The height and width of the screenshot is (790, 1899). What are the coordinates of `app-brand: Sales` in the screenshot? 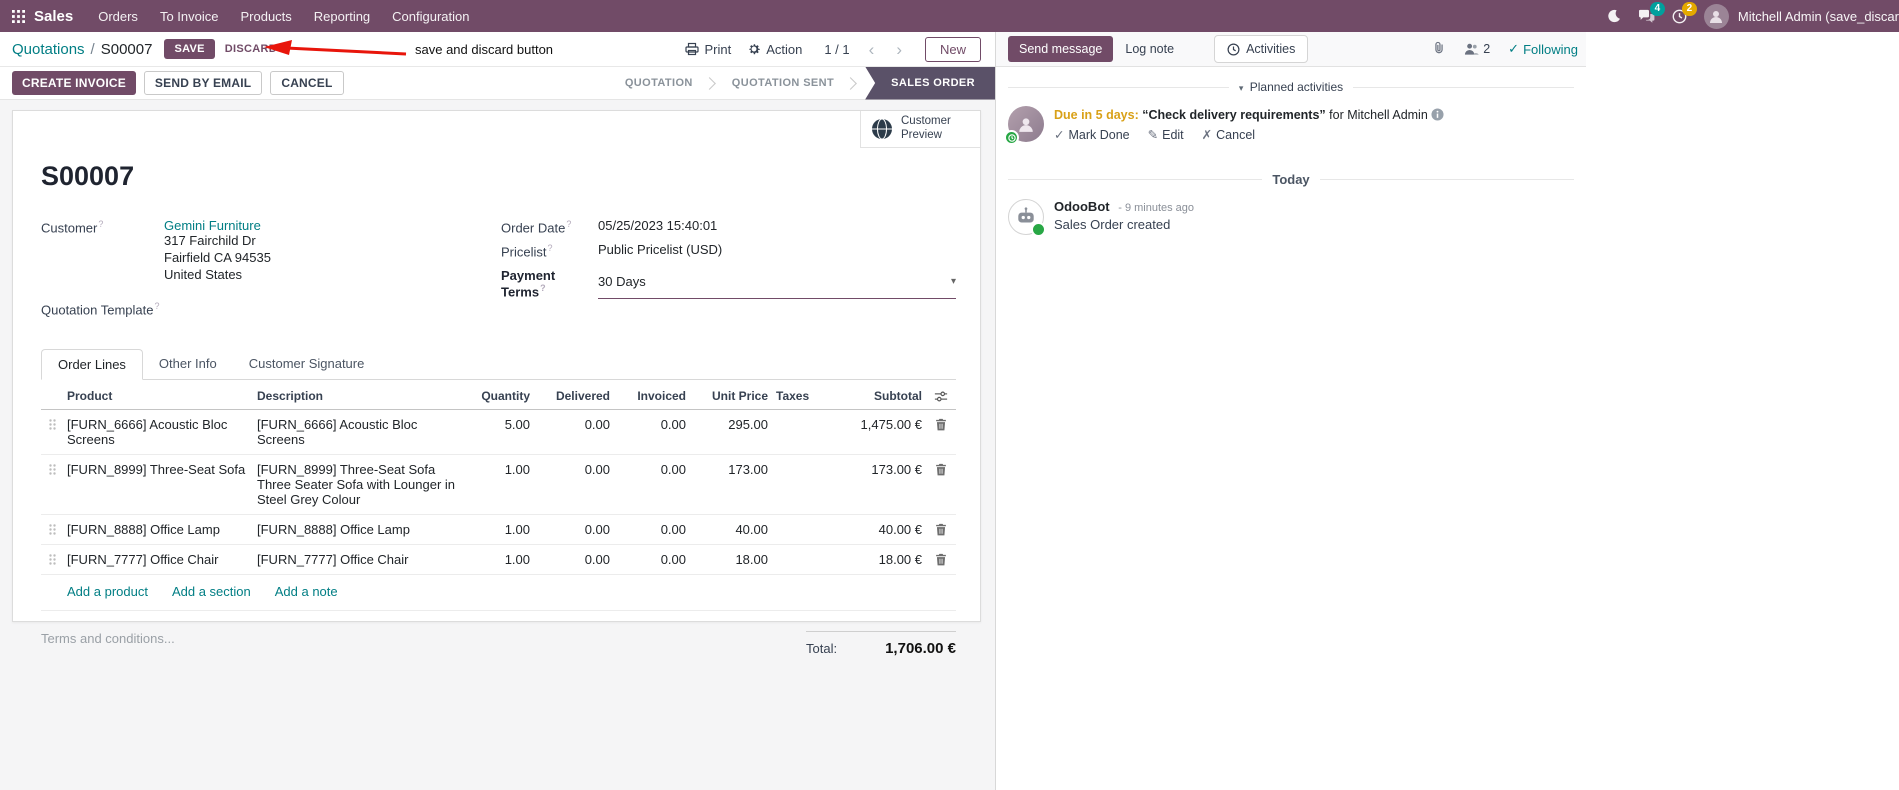 It's located at (53, 16).